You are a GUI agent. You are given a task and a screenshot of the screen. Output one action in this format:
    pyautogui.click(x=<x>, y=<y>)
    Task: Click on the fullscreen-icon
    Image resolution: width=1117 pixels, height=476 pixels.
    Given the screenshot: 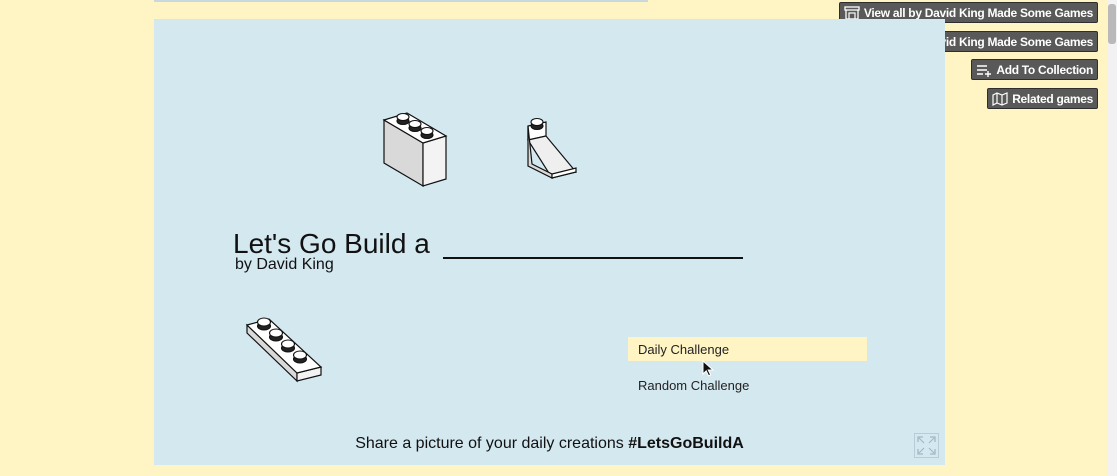 What is the action you would take?
    pyautogui.click(x=926, y=445)
    